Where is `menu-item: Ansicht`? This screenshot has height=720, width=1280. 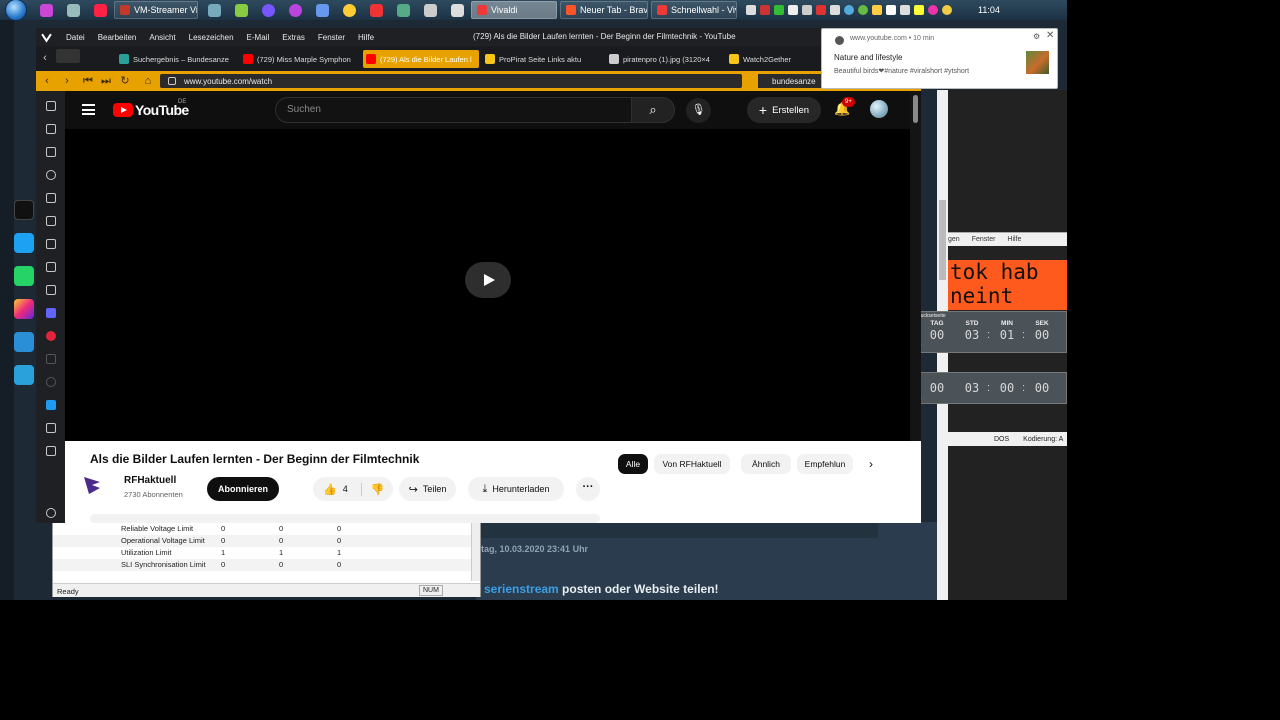 menu-item: Ansicht is located at coordinates (162, 37).